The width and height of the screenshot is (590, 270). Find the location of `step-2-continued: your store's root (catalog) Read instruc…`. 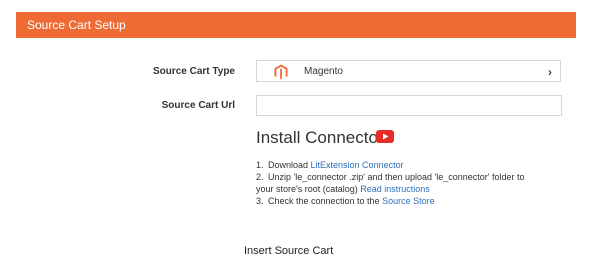

step-2-continued: your store's root (catalog) Read instruc… is located at coordinates (343, 189).